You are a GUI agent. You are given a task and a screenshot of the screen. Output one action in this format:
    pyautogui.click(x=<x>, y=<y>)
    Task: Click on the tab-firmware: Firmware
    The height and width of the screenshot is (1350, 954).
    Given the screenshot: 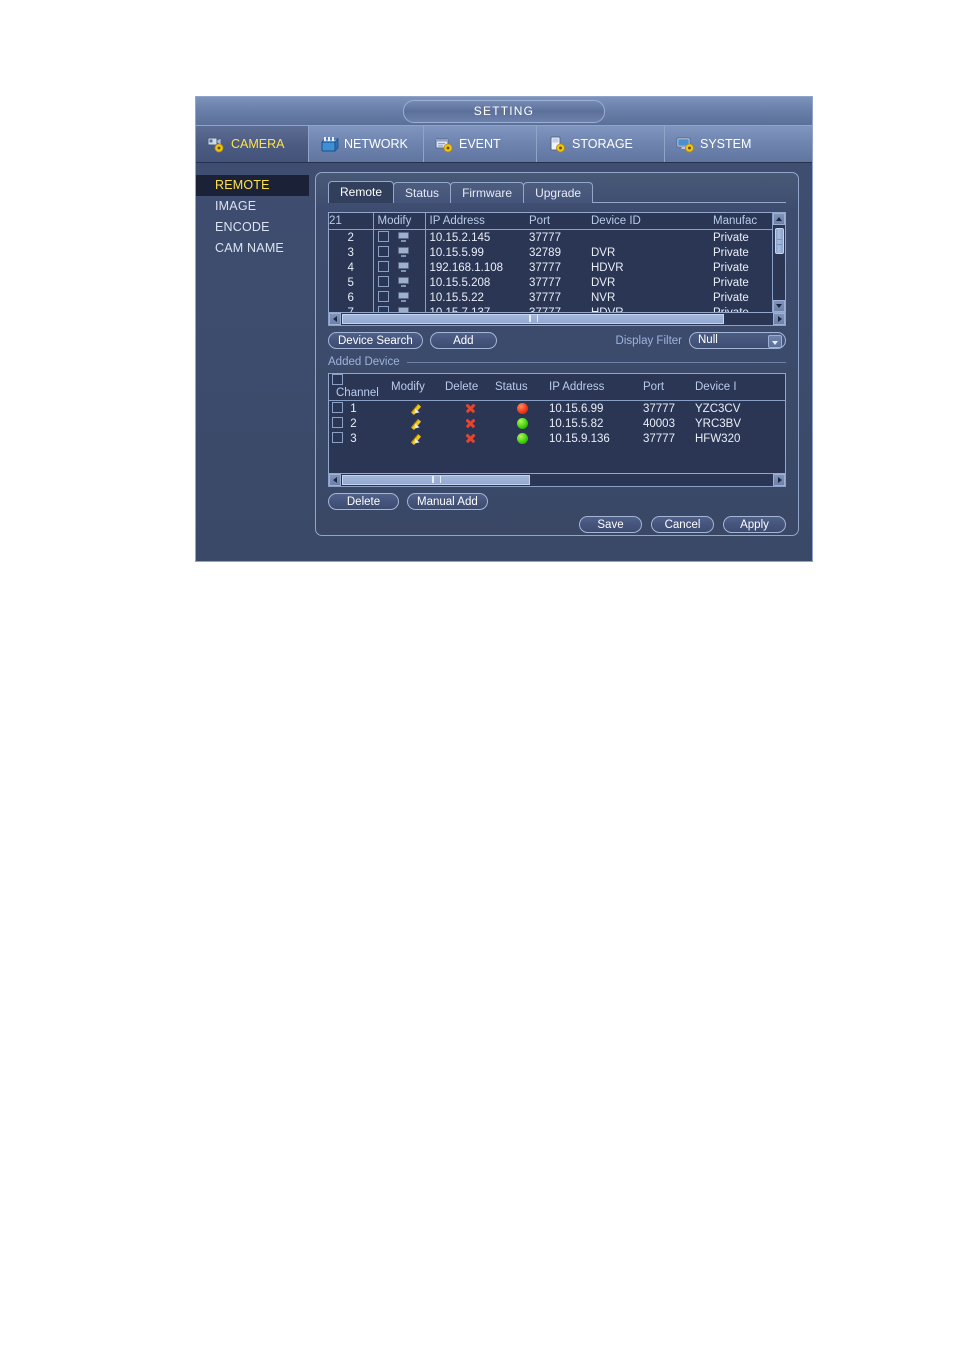 What is the action you would take?
    pyautogui.click(x=487, y=192)
    